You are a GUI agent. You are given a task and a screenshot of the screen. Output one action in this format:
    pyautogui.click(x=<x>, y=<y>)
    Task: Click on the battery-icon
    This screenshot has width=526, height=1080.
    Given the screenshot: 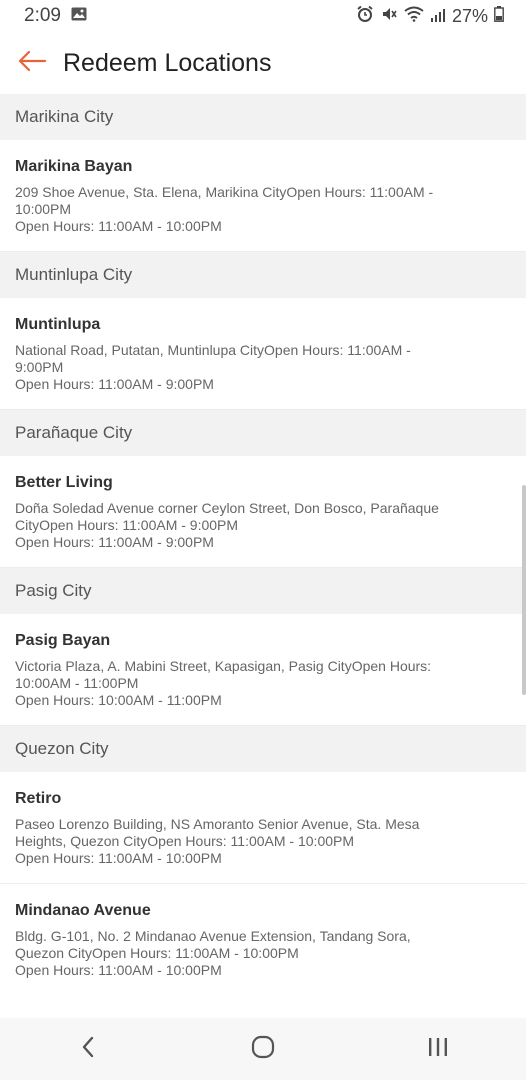 What is the action you would take?
    pyautogui.click(x=499, y=16)
    